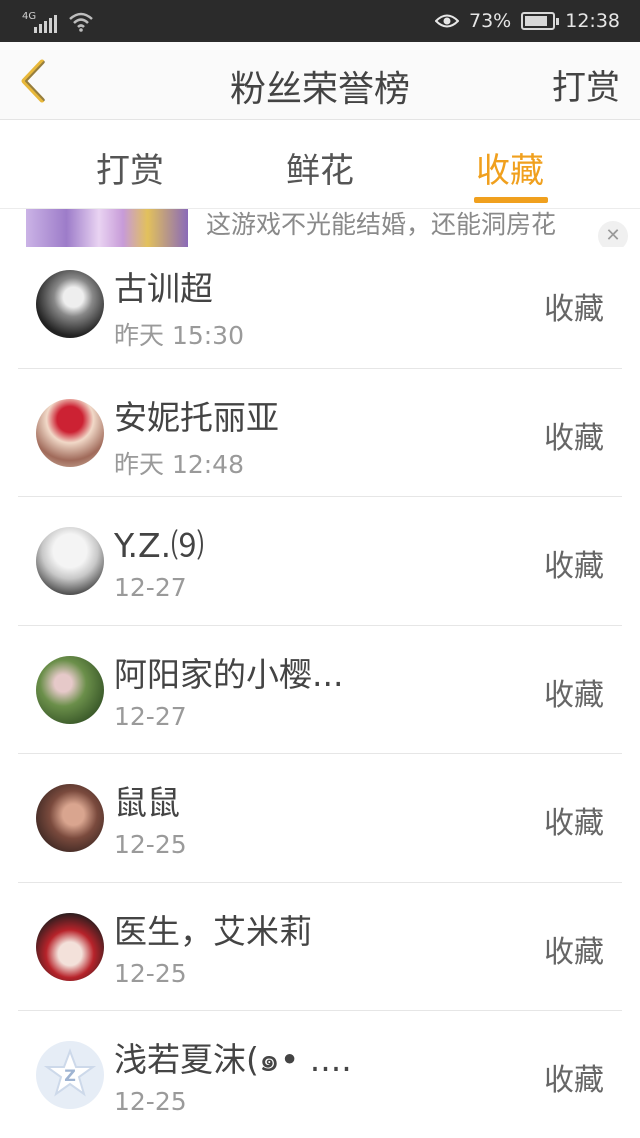 The height and width of the screenshot is (1138, 640). What do you see at coordinates (320, 304) in the screenshot?
I see `list-item: 古训超 昨天 15:30 收藏` at bounding box center [320, 304].